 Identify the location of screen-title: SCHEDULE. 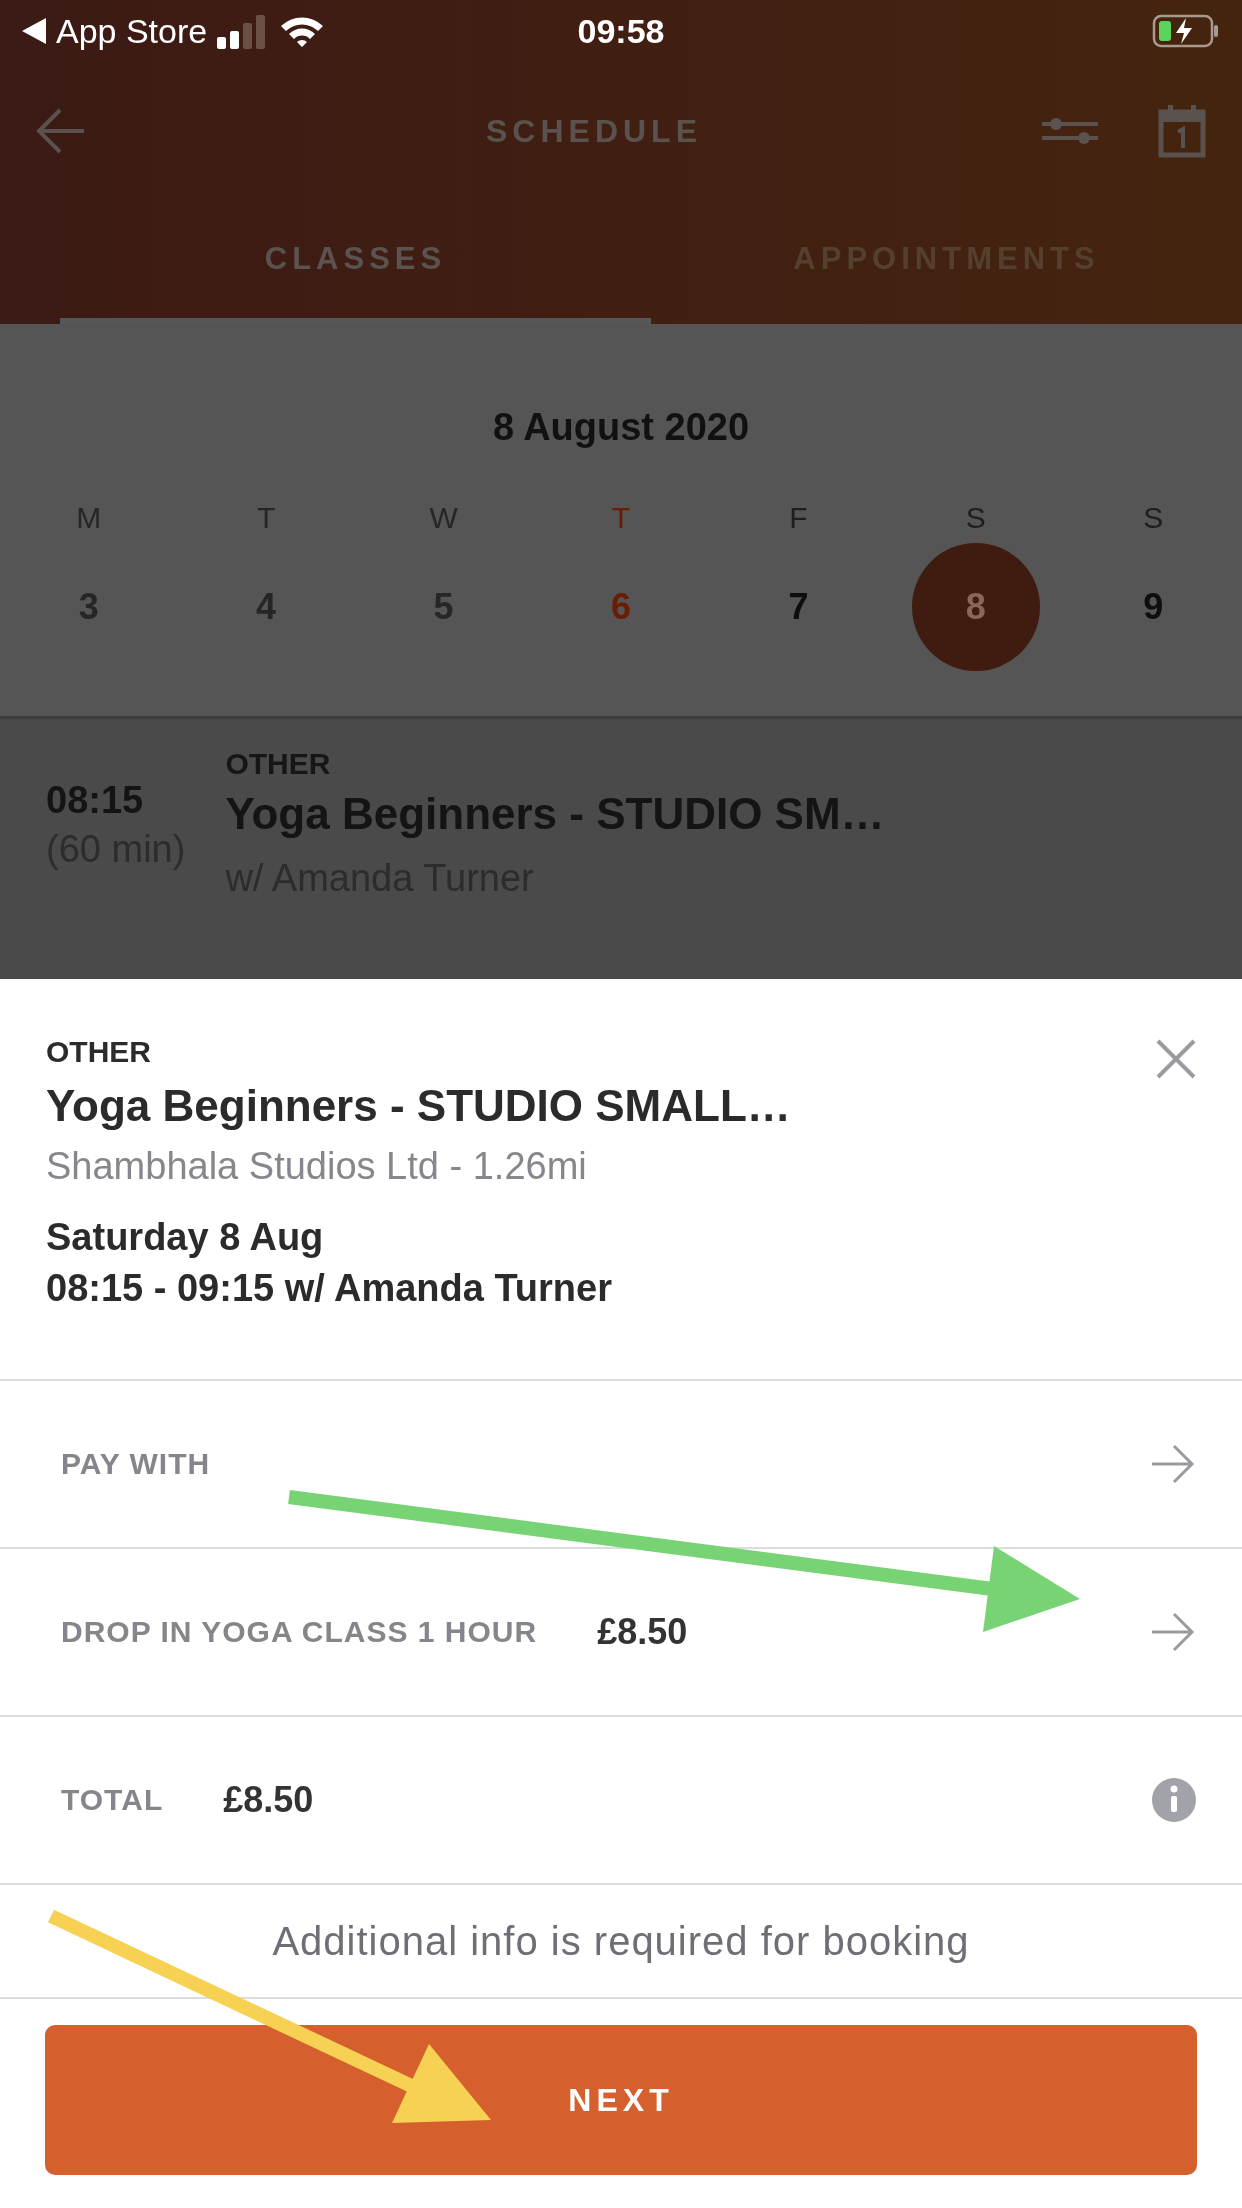
(594, 131).